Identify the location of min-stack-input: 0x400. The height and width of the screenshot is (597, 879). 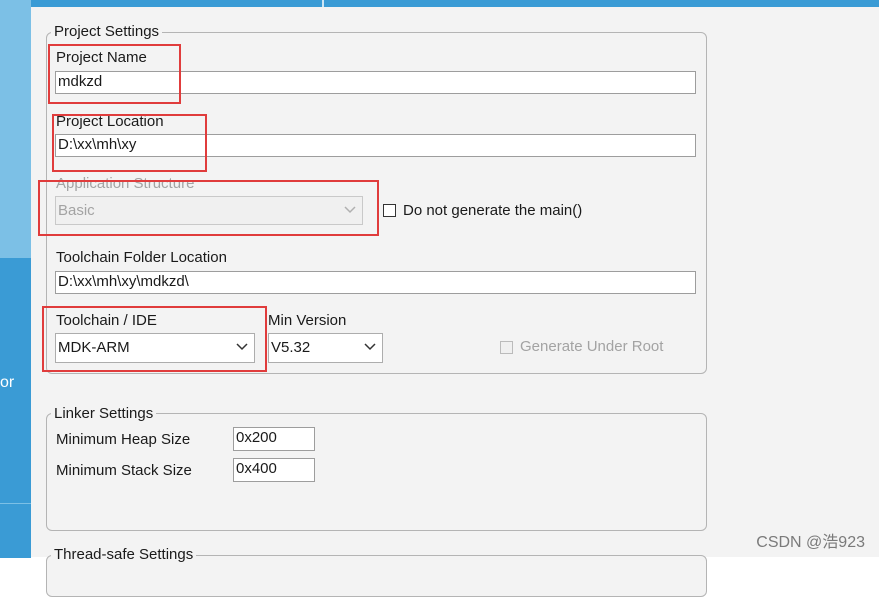
(274, 470).